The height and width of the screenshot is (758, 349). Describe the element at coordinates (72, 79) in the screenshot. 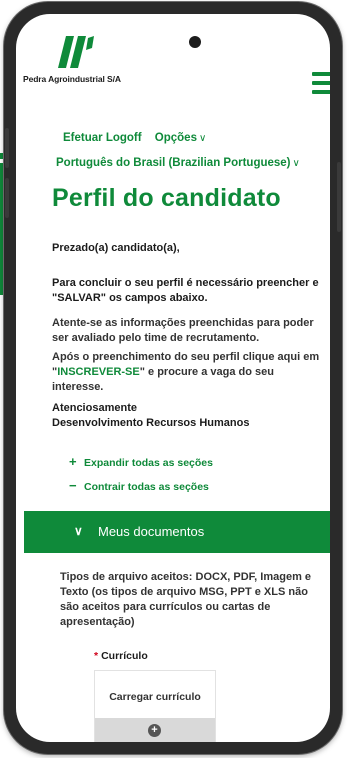

I see `brand-name: Pedra Agroindustrial S/A` at that location.